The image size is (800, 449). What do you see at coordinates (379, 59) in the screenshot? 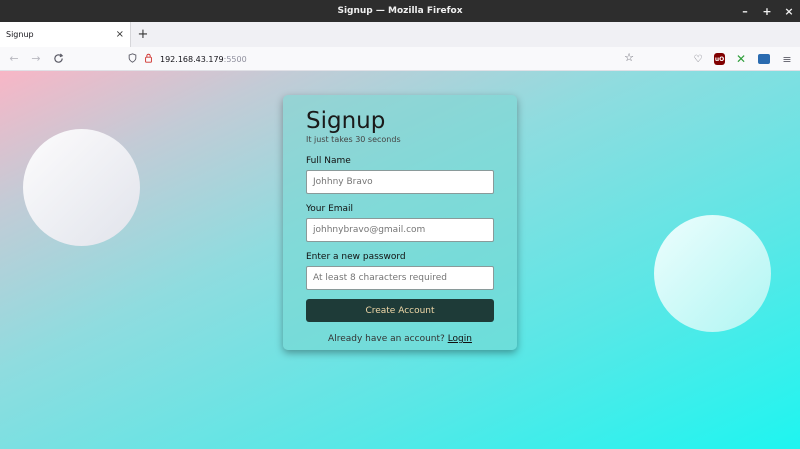
I see `url-bar: 192.168.43.179 :5500 ☆` at bounding box center [379, 59].